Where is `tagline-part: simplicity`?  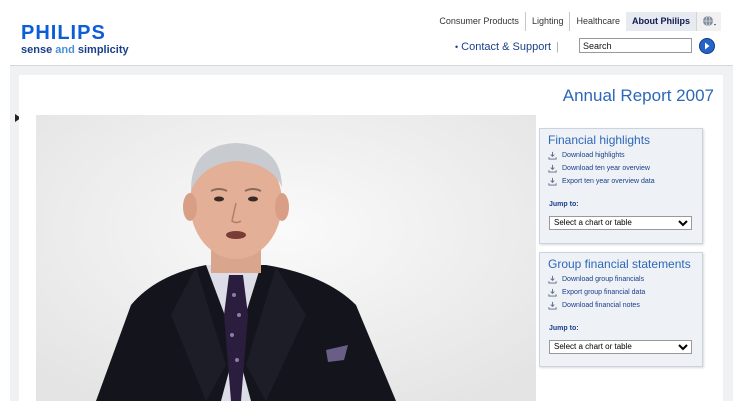 tagline-part: simplicity is located at coordinates (101, 50).